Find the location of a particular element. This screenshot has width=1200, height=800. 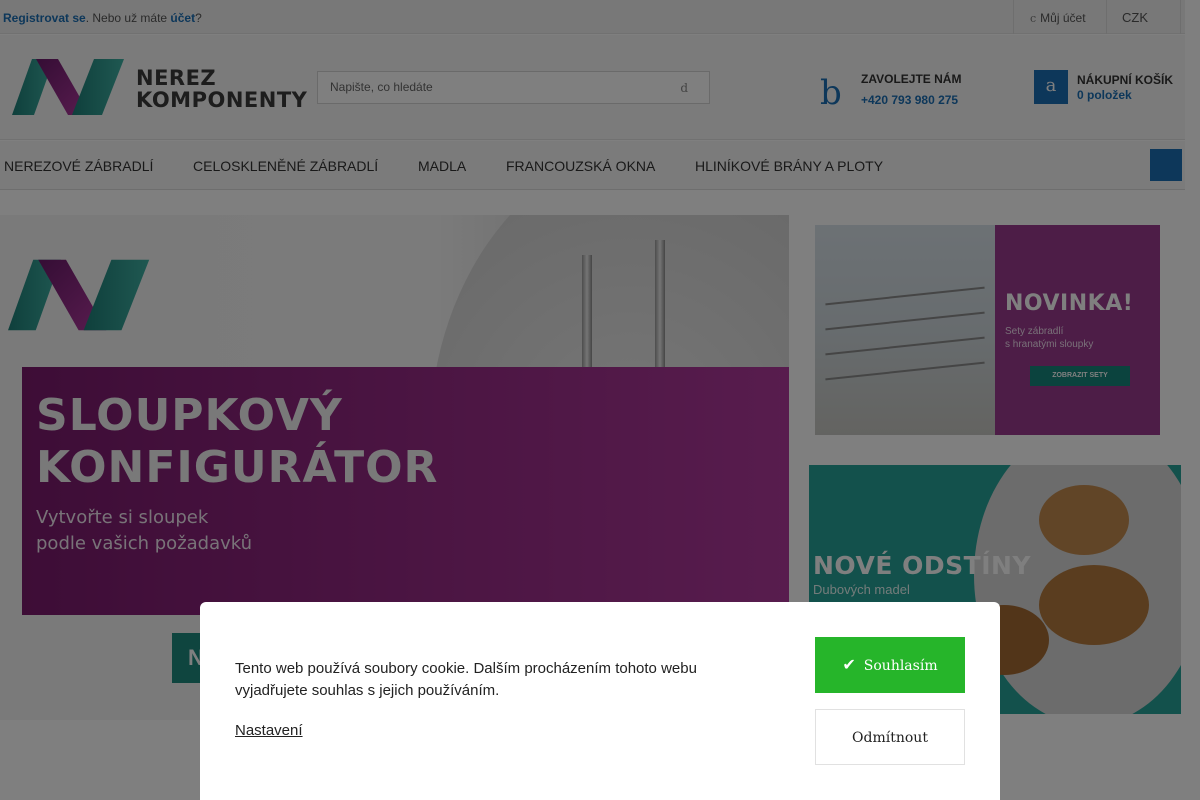

accept-cookies-button: ✔ Souhlasím is located at coordinates (890, 665).